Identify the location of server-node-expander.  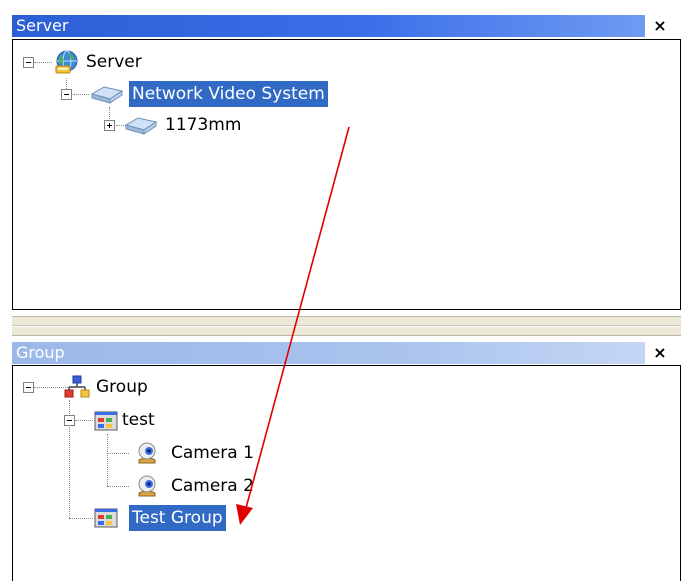
(28, 62).